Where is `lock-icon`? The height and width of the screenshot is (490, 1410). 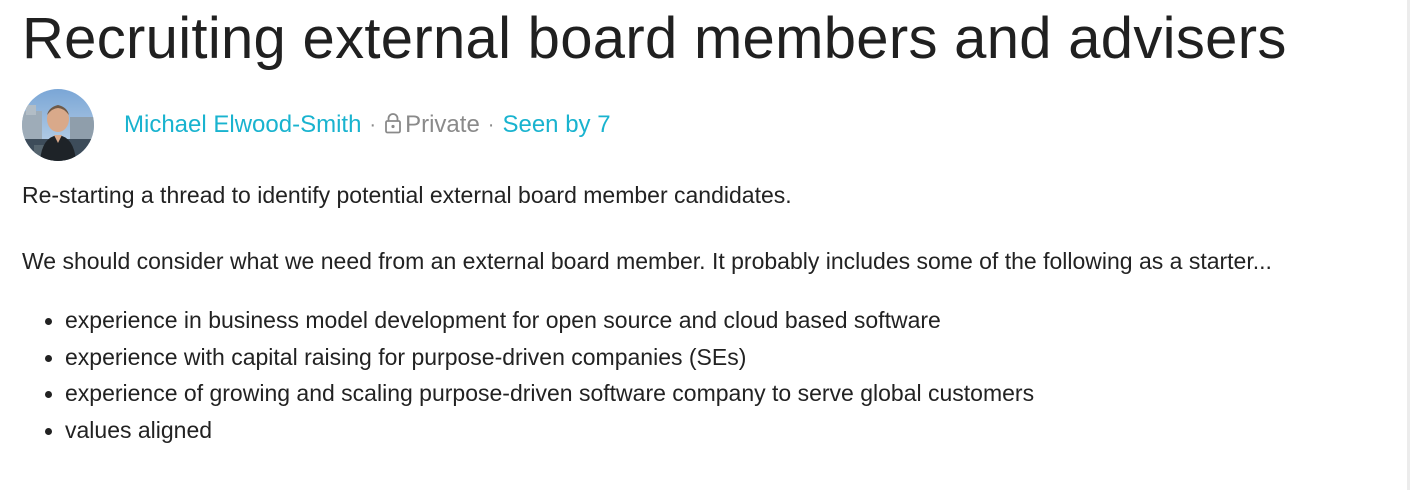
lock-icon is located at coordinates (393, 127).